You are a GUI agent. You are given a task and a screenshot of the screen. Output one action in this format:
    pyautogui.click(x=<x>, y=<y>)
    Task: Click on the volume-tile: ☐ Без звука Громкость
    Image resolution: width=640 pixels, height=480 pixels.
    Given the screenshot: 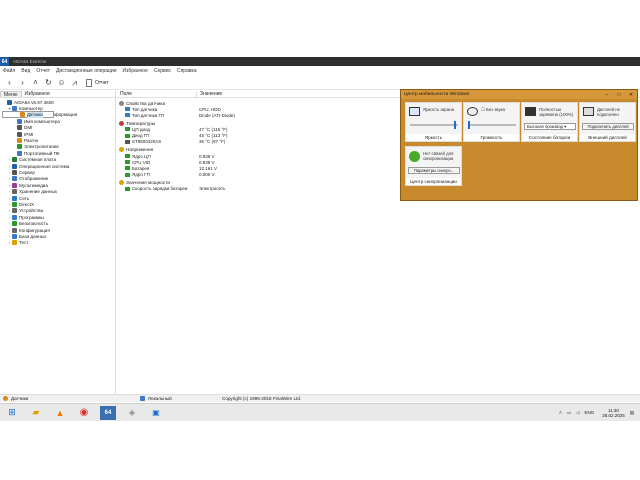 What is the action you would take?
    pyautogui.click(x=491, y=122)
    